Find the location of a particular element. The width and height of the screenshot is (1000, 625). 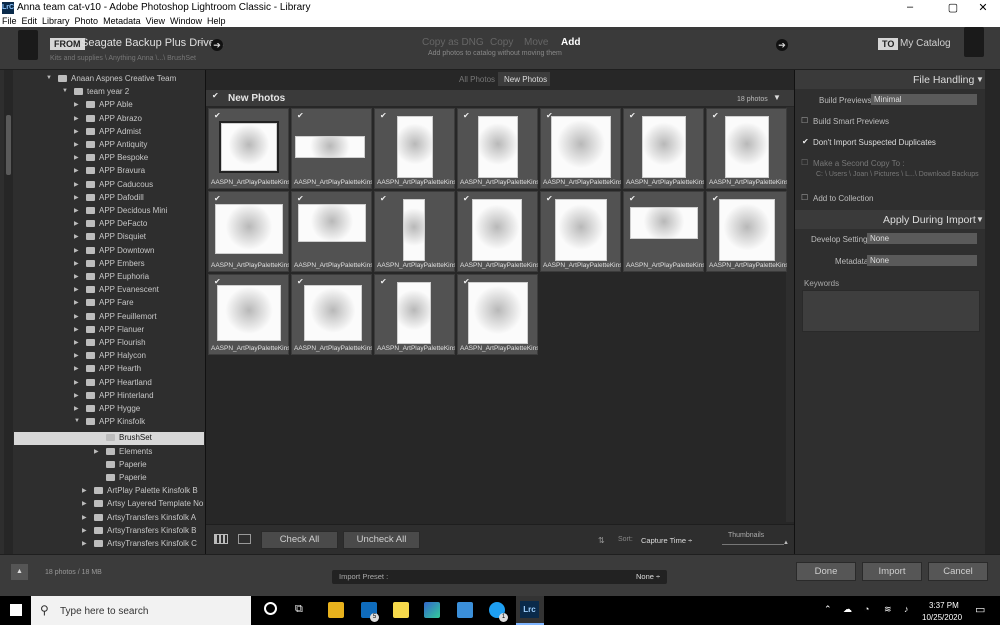

close-button: ✕ is located at coordinates (983, 7).